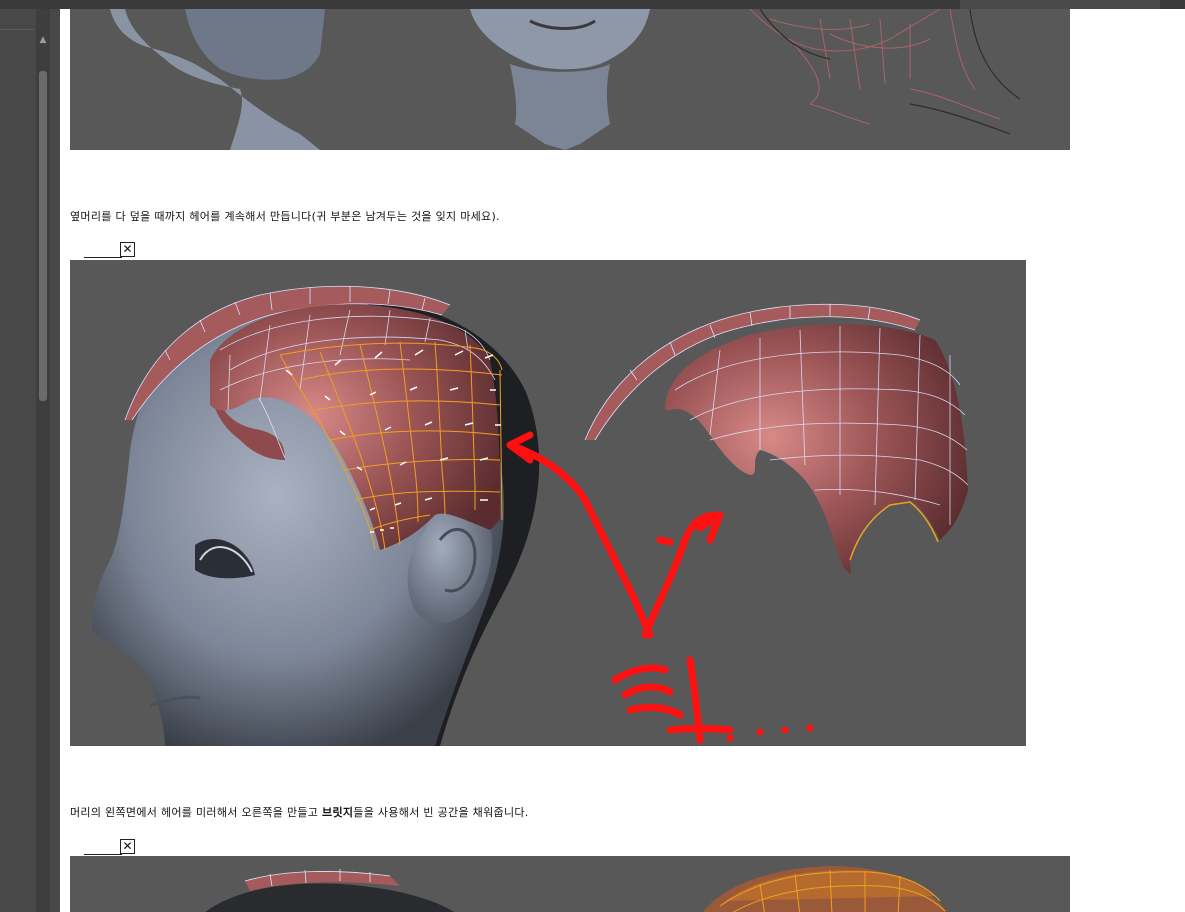 The image size is (1185, 912). Describe the element at coordinates (43, 40) in the screenshot. I see `scroll-up-arrow-icon: ▲` at that location.